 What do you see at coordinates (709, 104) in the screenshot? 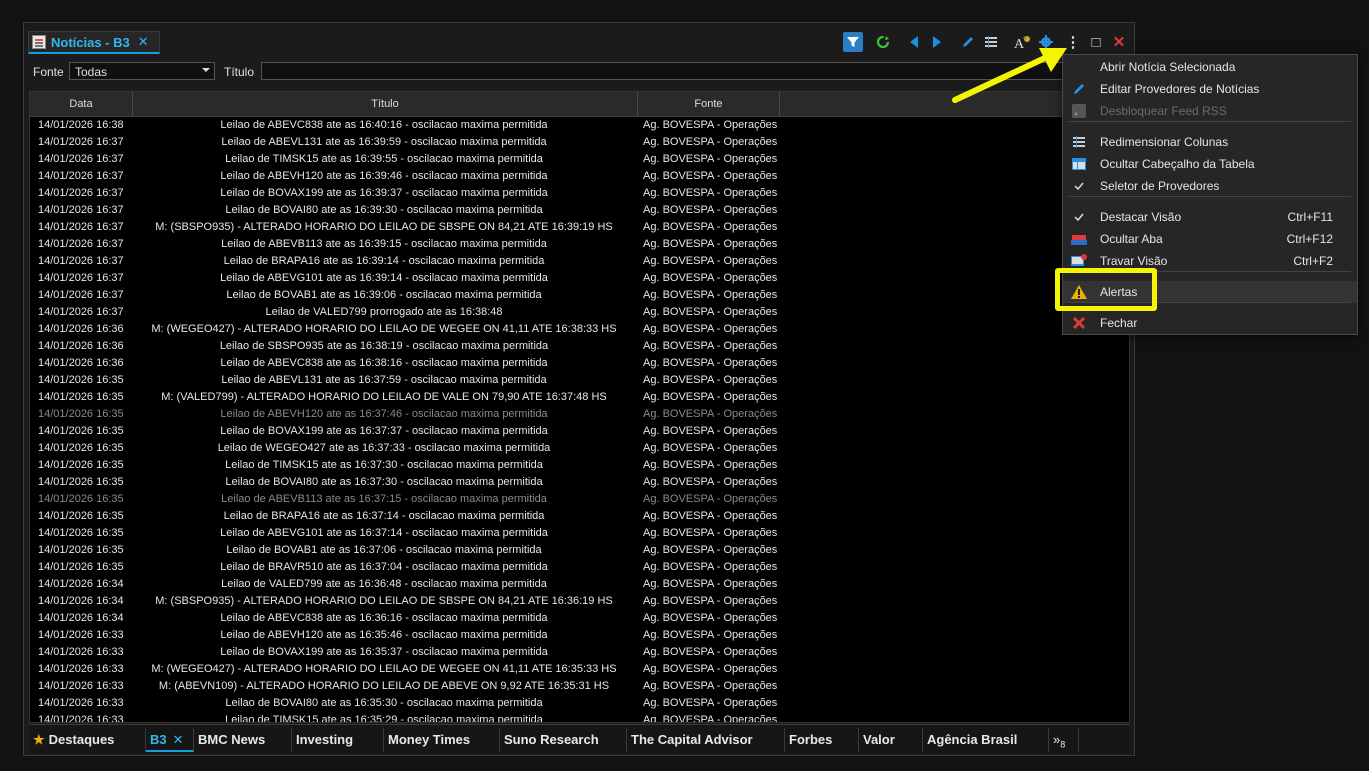
I see `column-header-source: Fonte` at bounding box center [709, 104].